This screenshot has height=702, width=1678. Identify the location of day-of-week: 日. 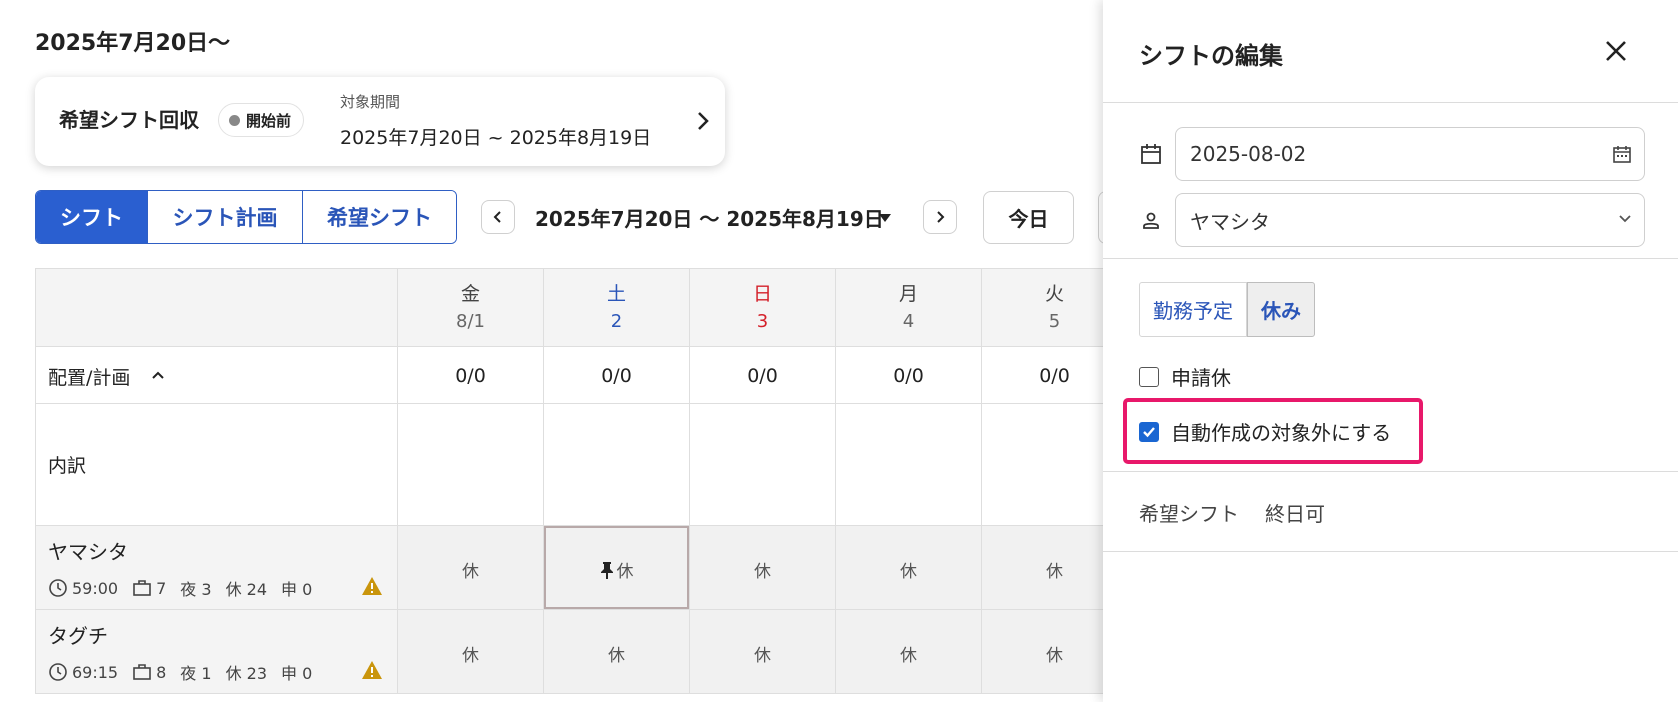
(762, 294).